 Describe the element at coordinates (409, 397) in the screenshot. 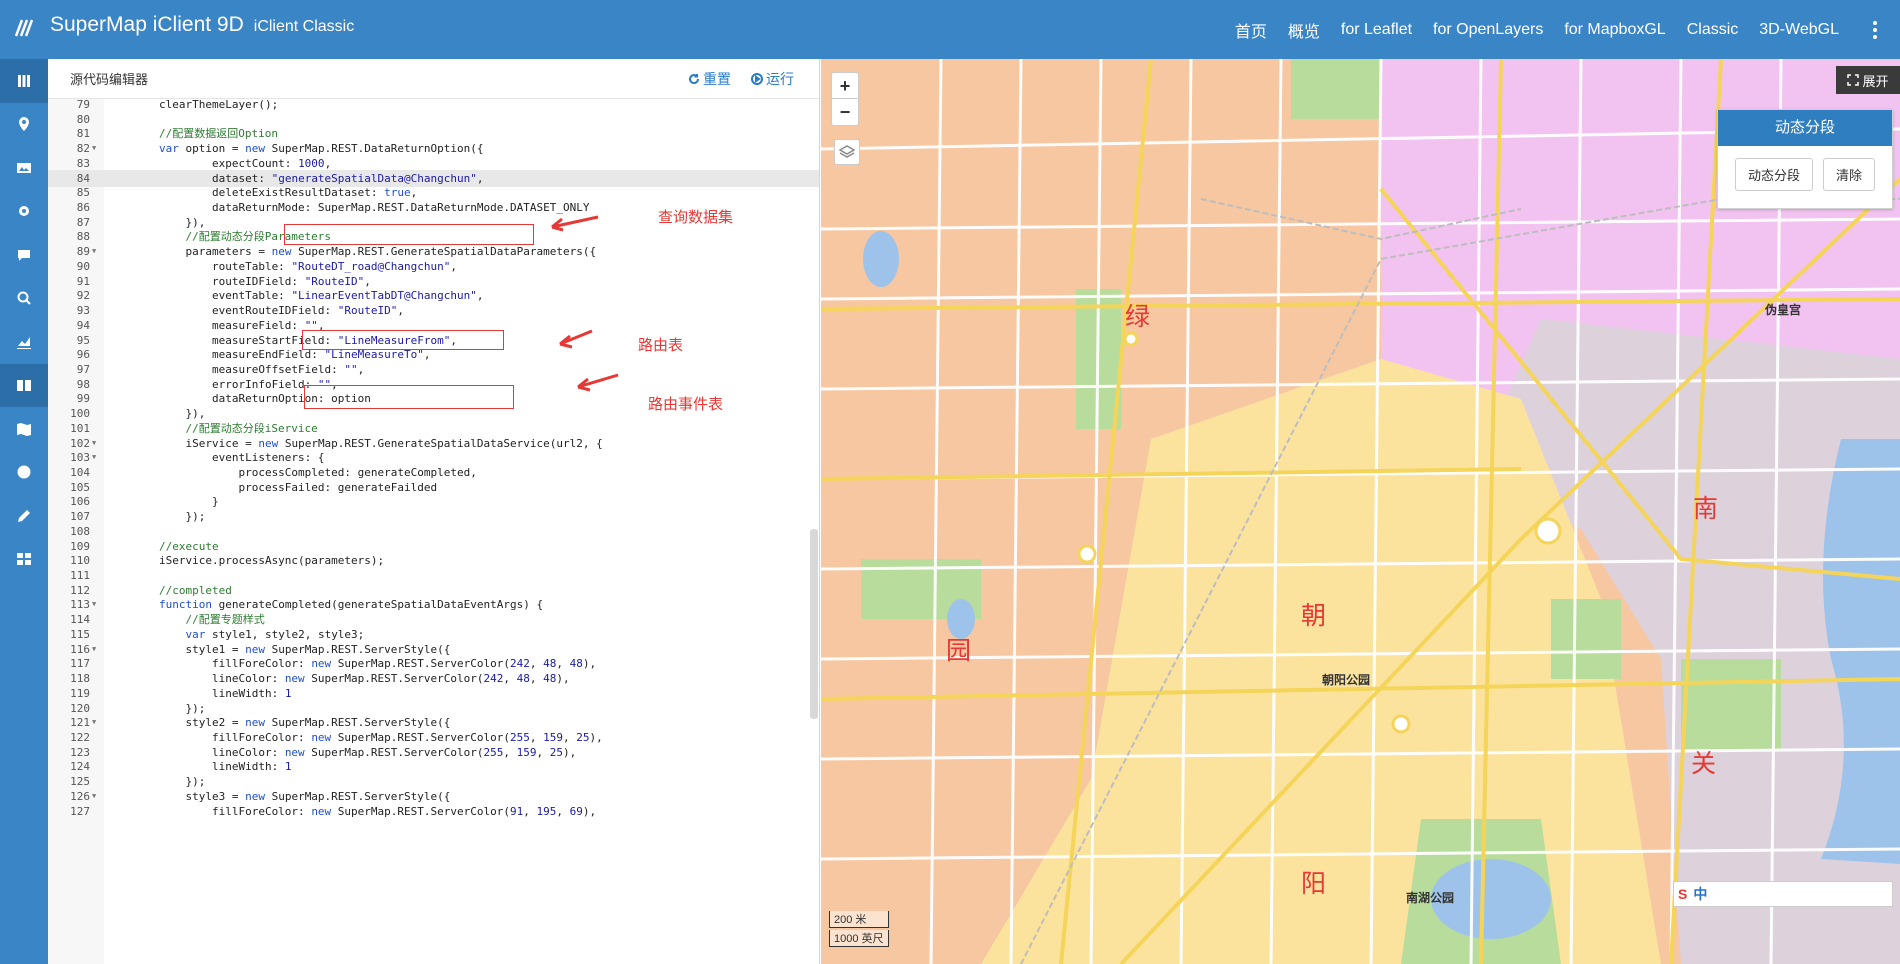

I see `highlight-box-event` at that location.